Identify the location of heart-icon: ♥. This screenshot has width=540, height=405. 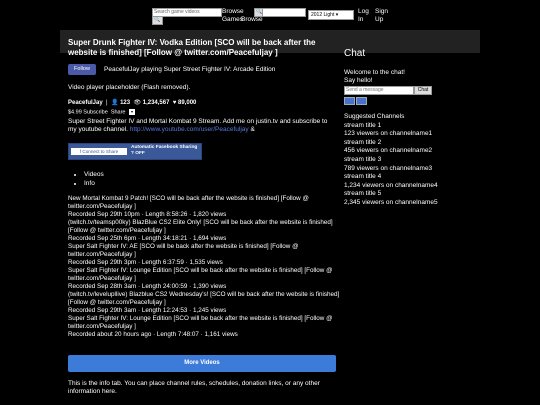
(174, 103).